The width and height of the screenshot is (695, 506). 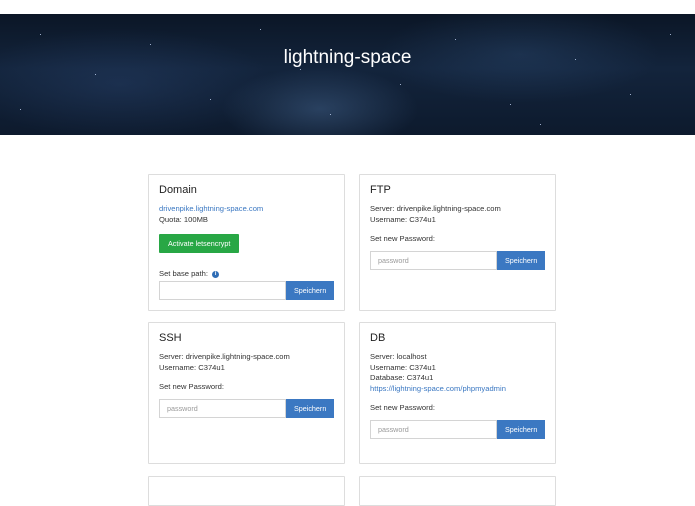 I want to click on ssh-password-group: password Speichern, so click(x=246, y=408).